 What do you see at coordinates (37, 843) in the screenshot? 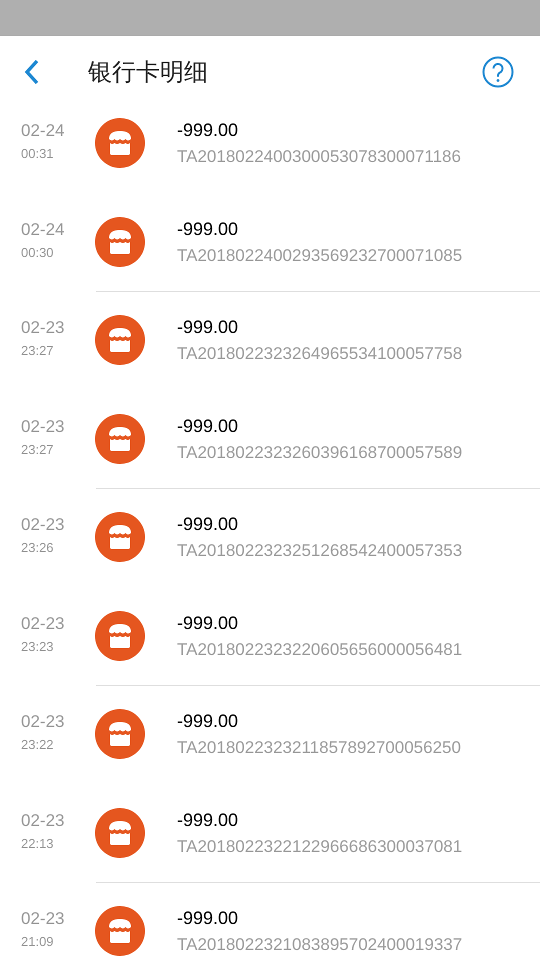
I see `transaction-time: 22:13` at bounding box center [37, 843].